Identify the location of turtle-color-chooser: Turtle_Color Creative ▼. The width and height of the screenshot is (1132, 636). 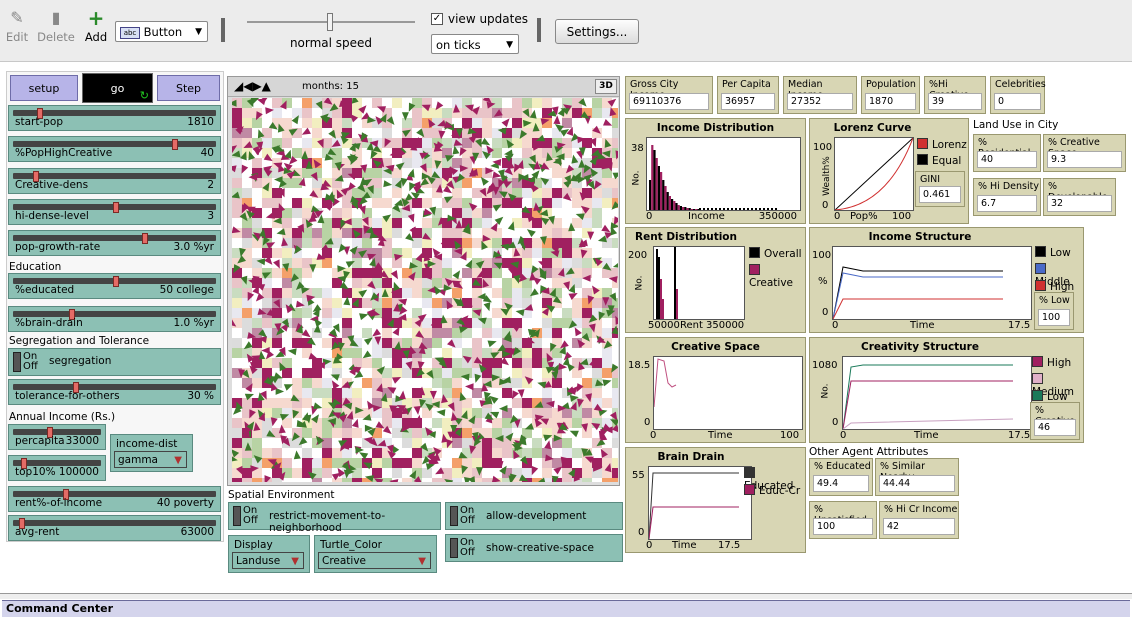
(375, 554).